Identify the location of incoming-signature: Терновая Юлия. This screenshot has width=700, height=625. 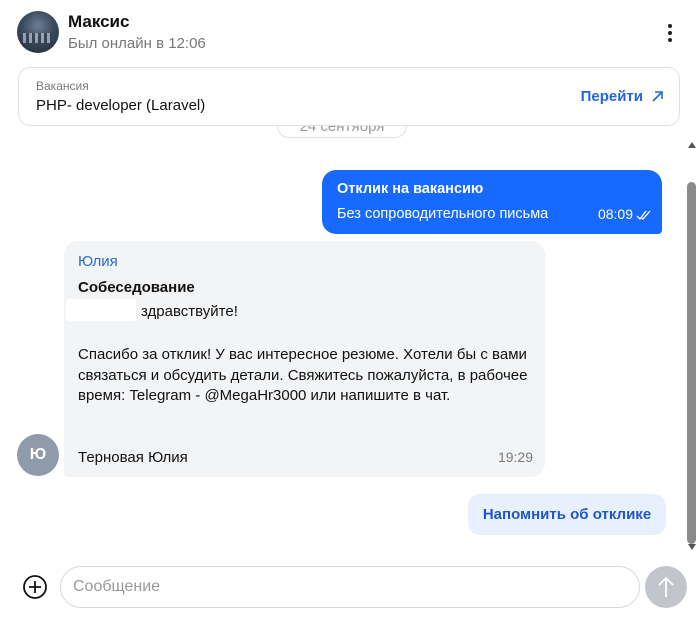
(133, 457).